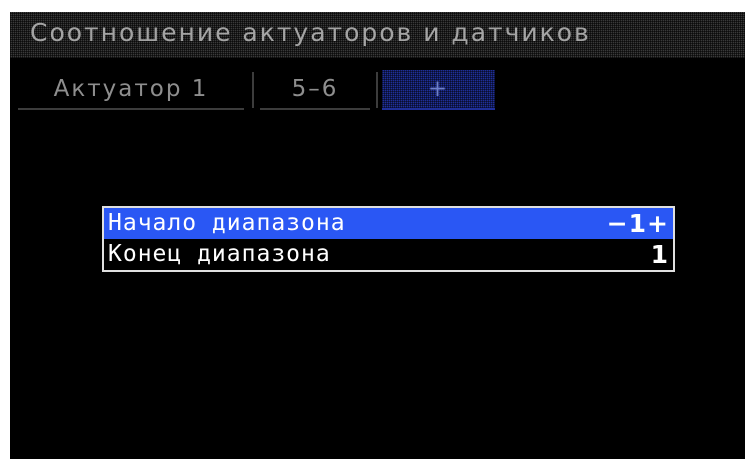 This screenshot has height=459, width=755. What do you see at coordinates (219, 254) in the screenshot?
I see `range-end-label: Конец диапазона` at bounding box center [219, 254].